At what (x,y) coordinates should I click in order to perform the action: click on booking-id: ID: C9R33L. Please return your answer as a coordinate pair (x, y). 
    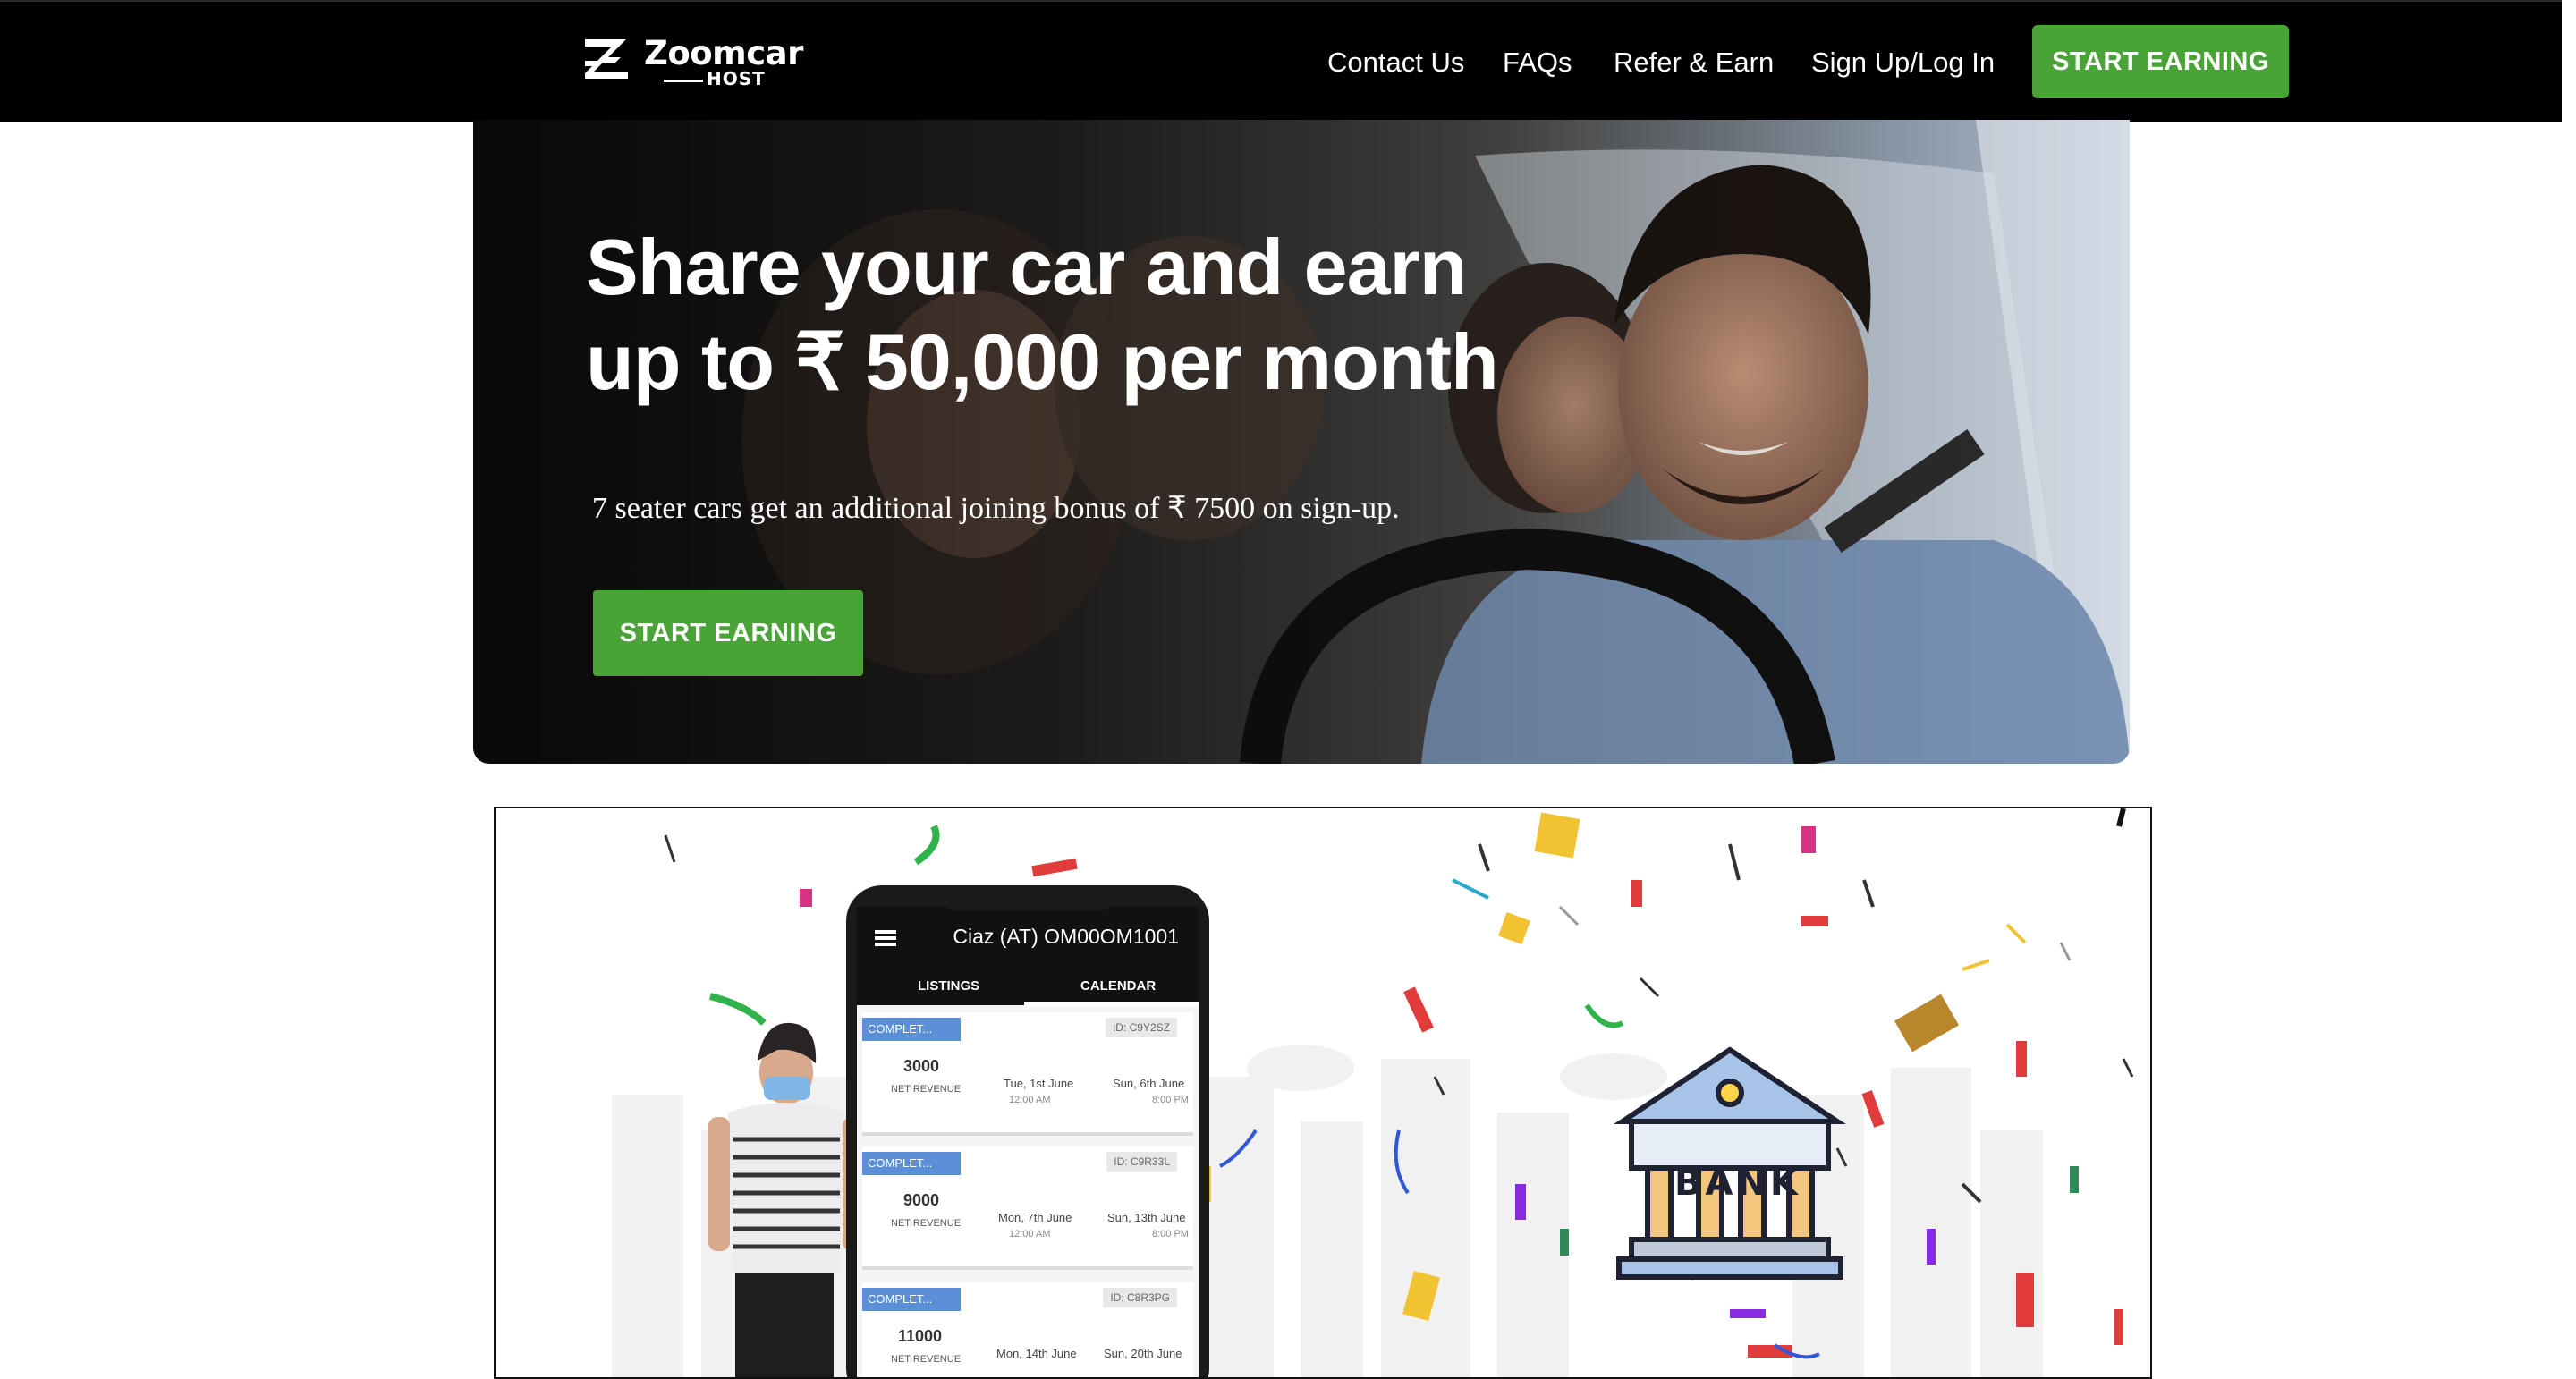
    Looking at the image, I should click on (1141, 1162).